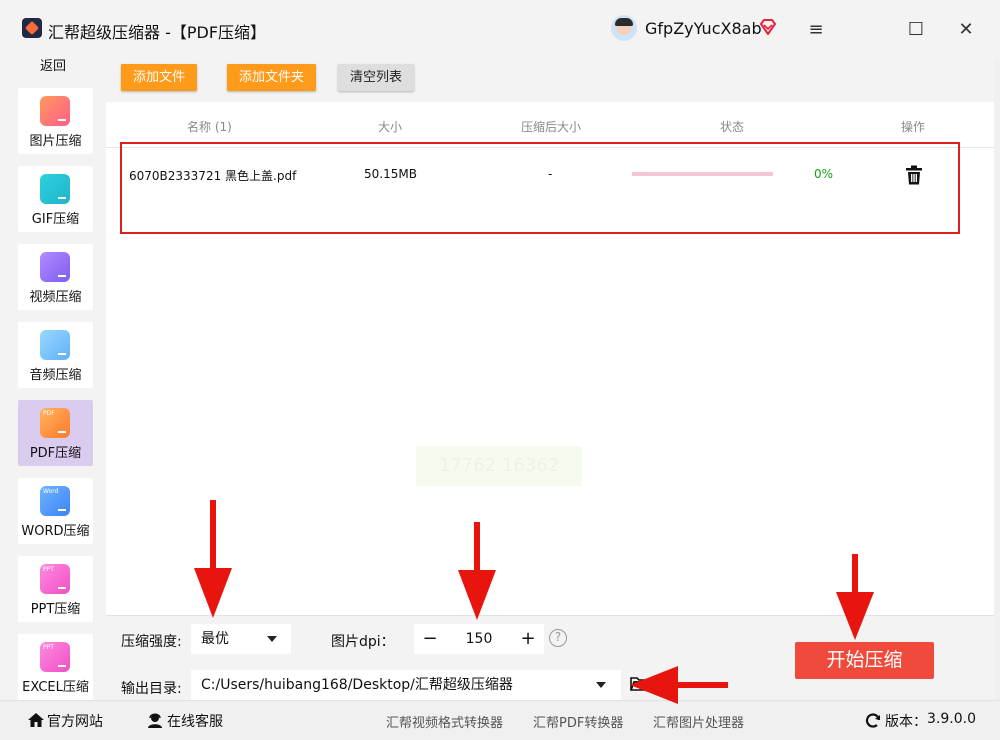 The width and height of the screenshot is (1000, 740). Describe the element at coordinates (55, 609) in the screenshot. I see `sidebar-item-label: PPT压缩` at that location.